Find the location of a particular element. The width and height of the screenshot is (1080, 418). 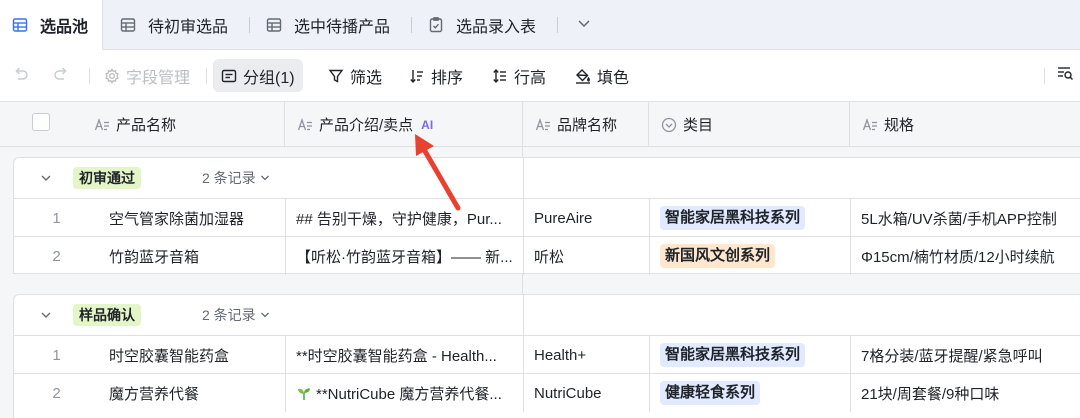

table-header: 产品名称 产品介绍/卖点 AI 品牌名称 类目 规格 is located at coordinates (540, 124).